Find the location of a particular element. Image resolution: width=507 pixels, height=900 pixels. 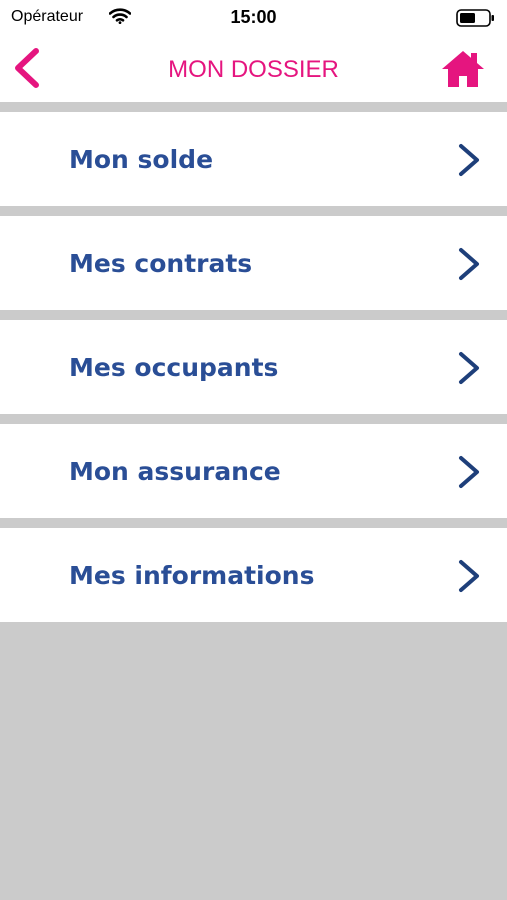

home-button is located at coordinates (463, 69).